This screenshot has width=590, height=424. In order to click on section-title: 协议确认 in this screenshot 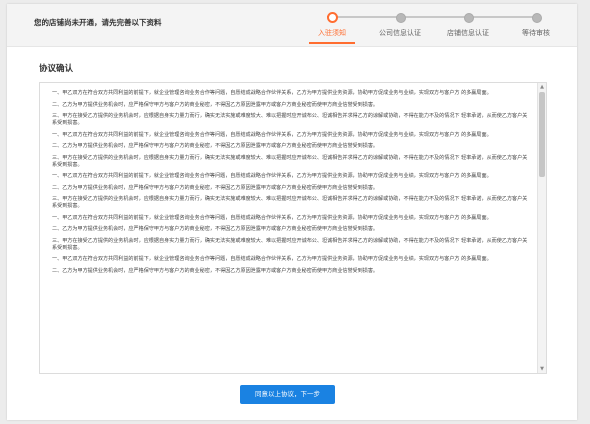, I will do `click(56, 69)`.